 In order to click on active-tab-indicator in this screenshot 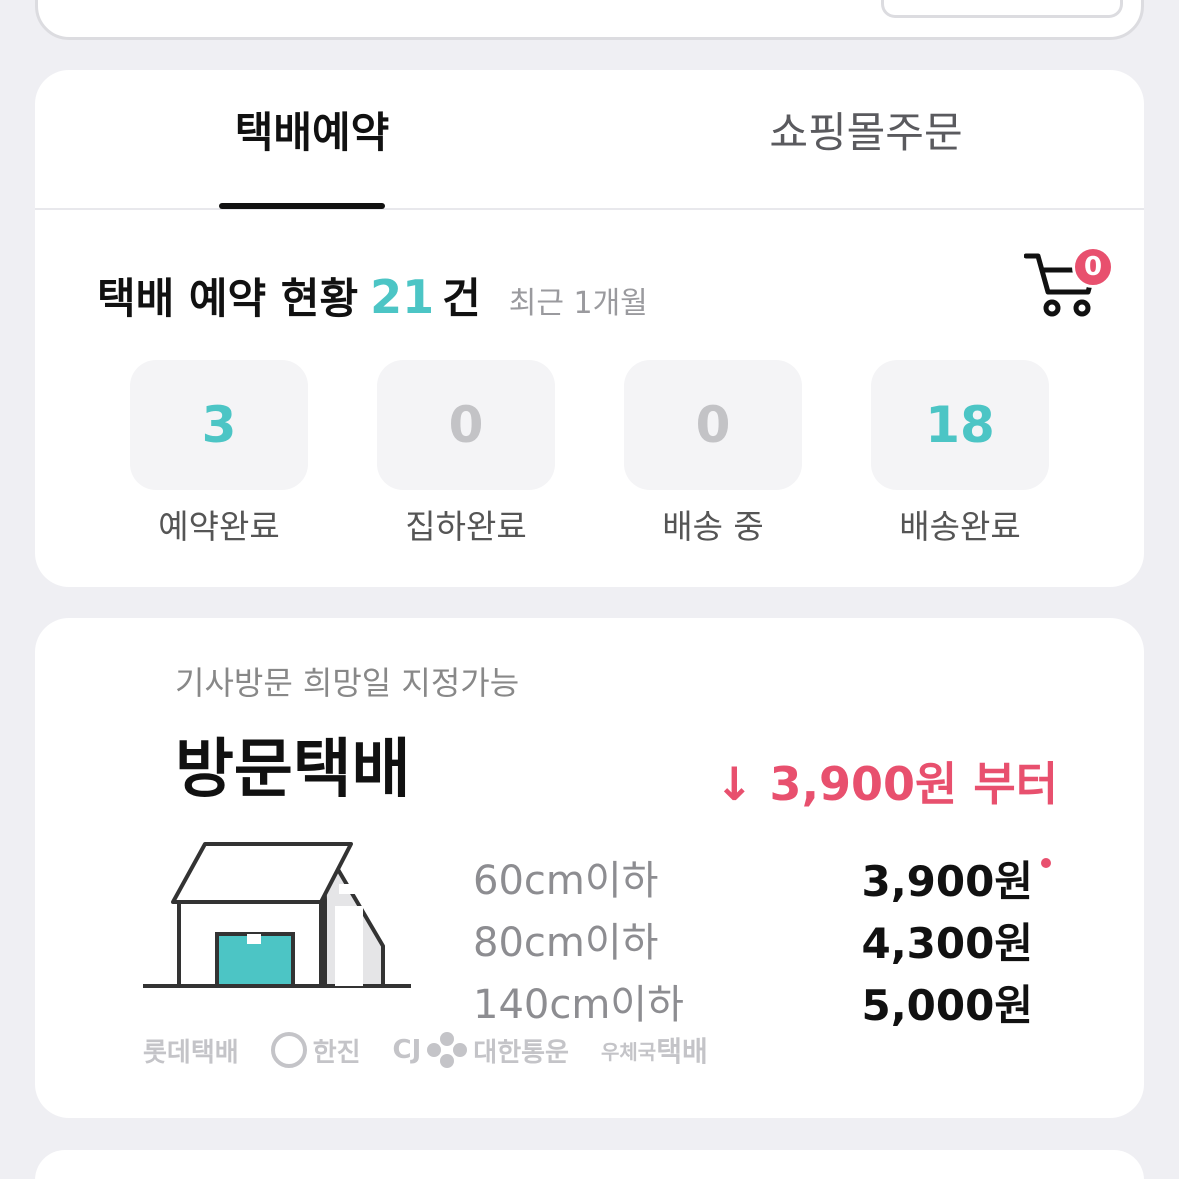, I will do `click(302, 206)`.